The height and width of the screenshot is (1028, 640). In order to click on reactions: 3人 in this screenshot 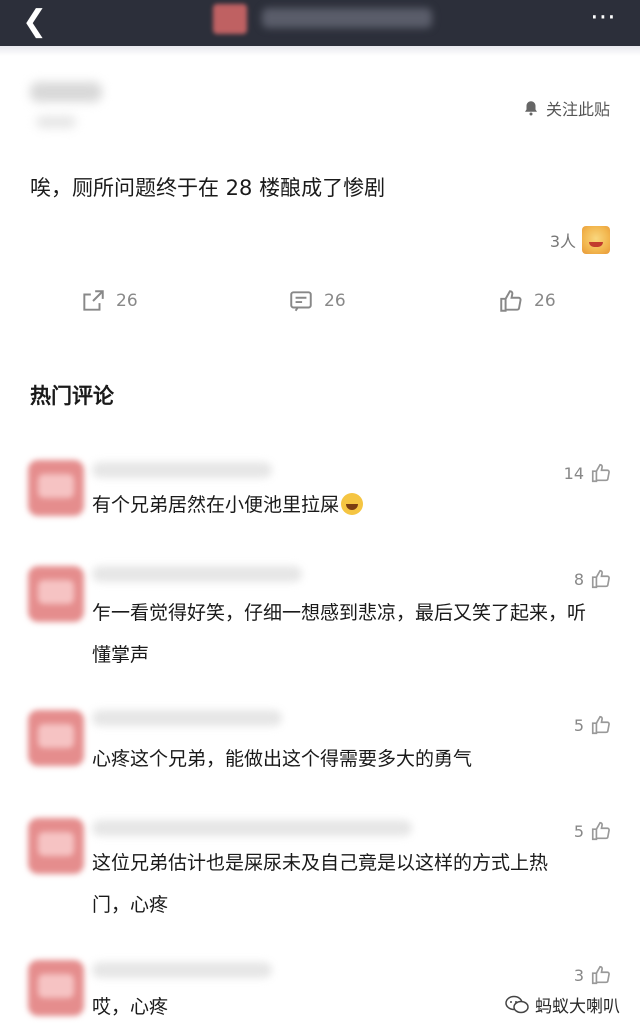, I will do `click(580, 240)`.